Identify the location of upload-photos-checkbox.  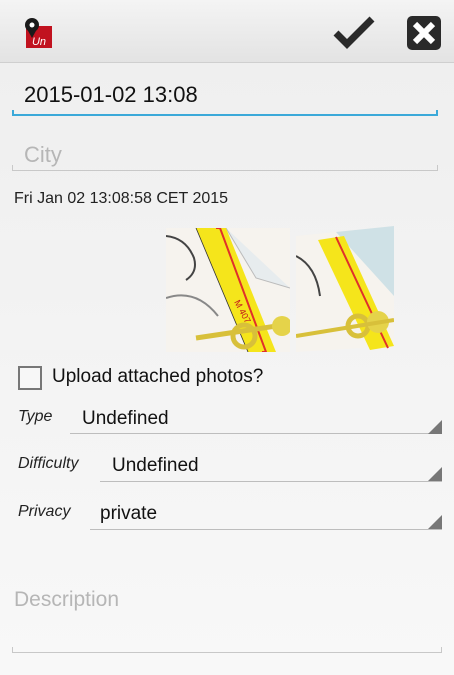
(30, 378).